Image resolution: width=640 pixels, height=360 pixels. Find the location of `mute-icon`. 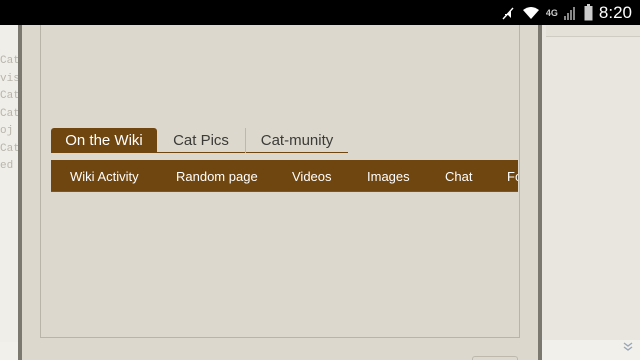

mute-icon is located at coordinates (508, 13).